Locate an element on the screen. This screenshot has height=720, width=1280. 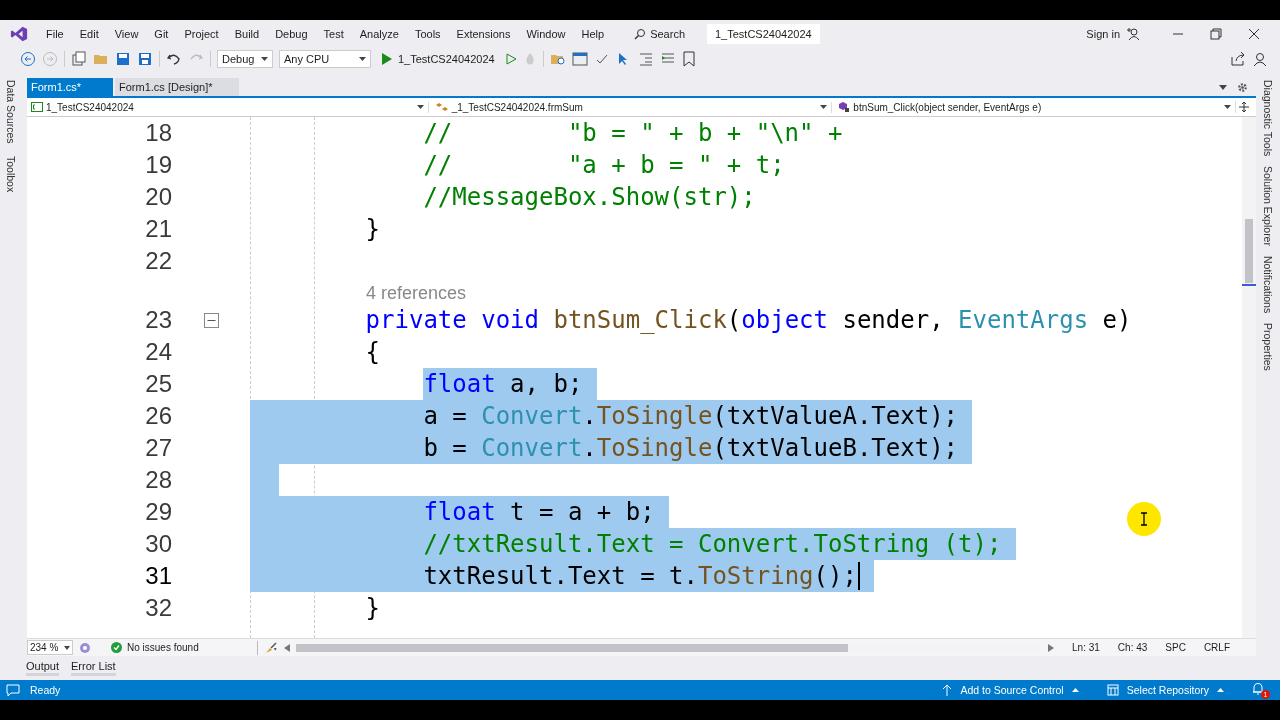
status-text: Ready is located at coordinates (45, 690).